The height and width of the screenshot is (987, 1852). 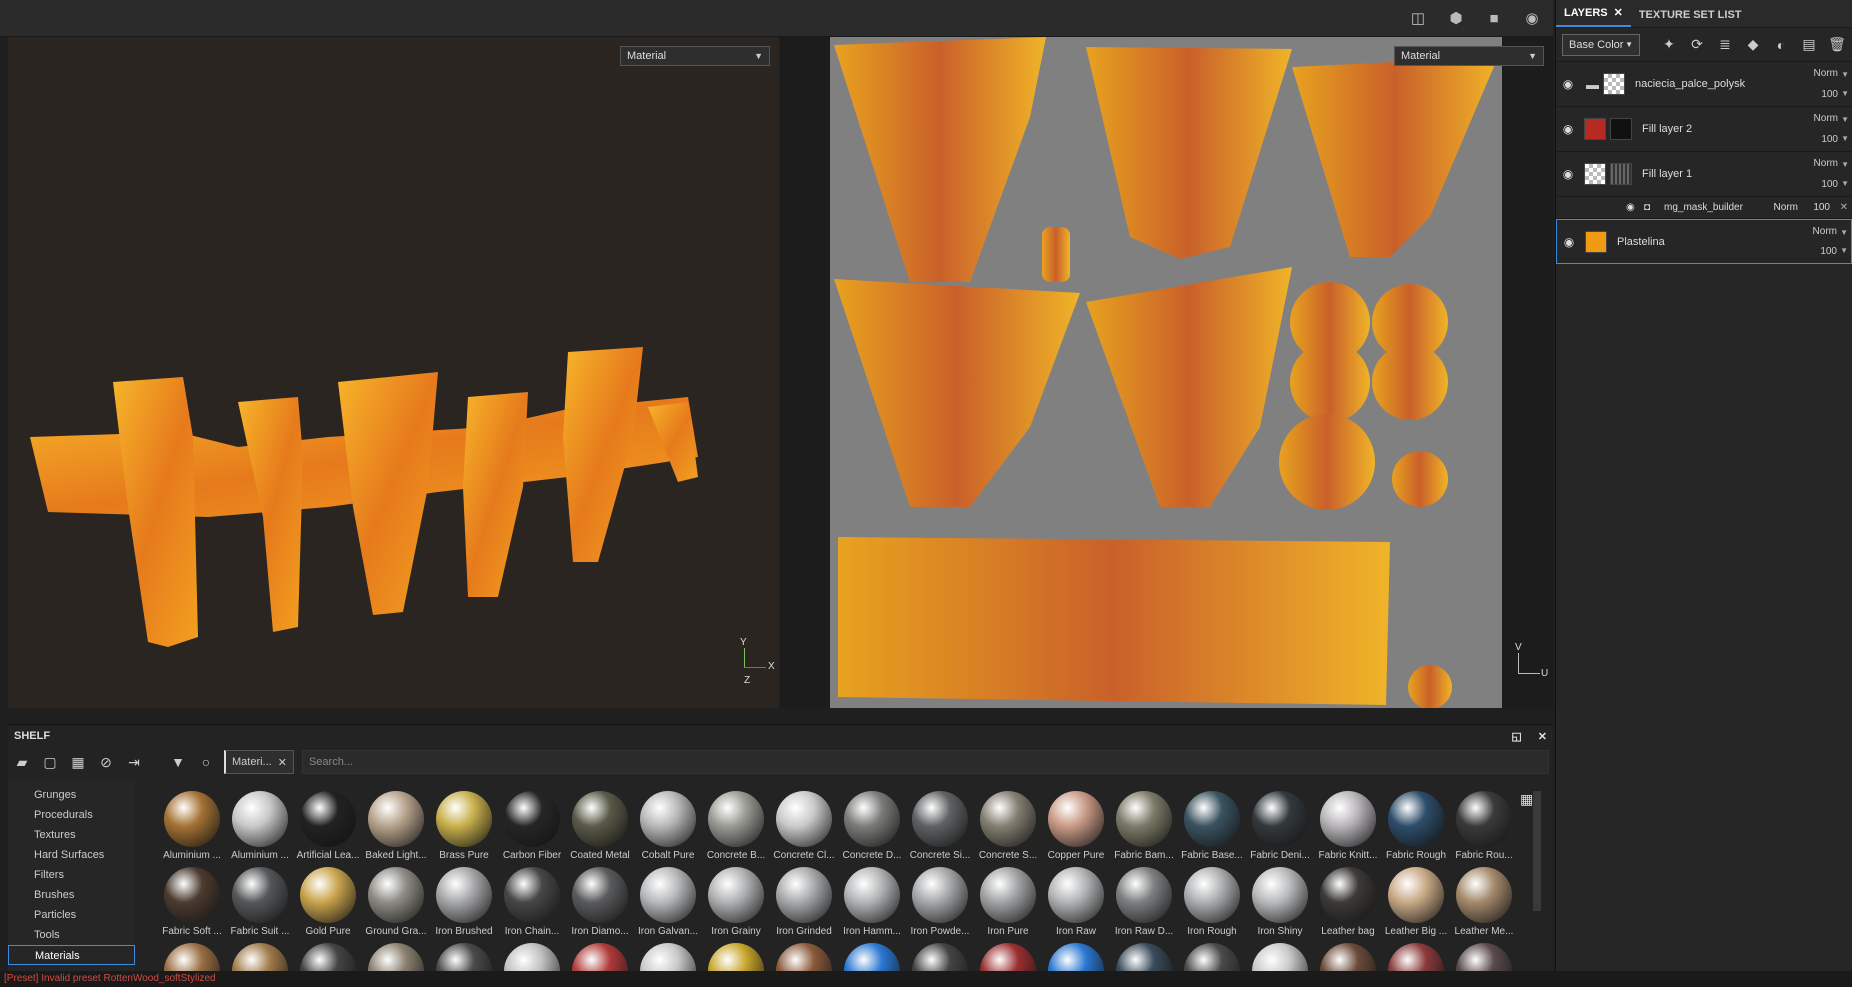 What do you see at coordinates (1704, 129) in the screenshot?
I see `layer-row: ◉ Fill layer 2 Norm 100 ▼ ▼` at bounding box center [1704, 129].